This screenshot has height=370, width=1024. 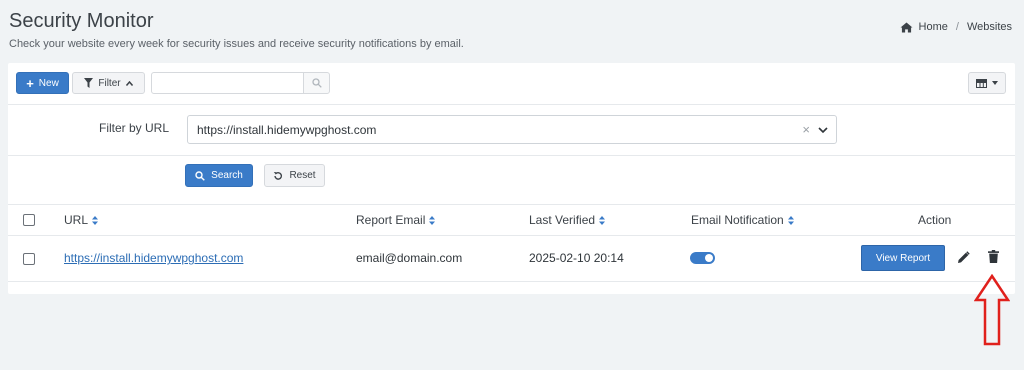 I want to click on view-report-button: View Report, so click(x=903, y=258).